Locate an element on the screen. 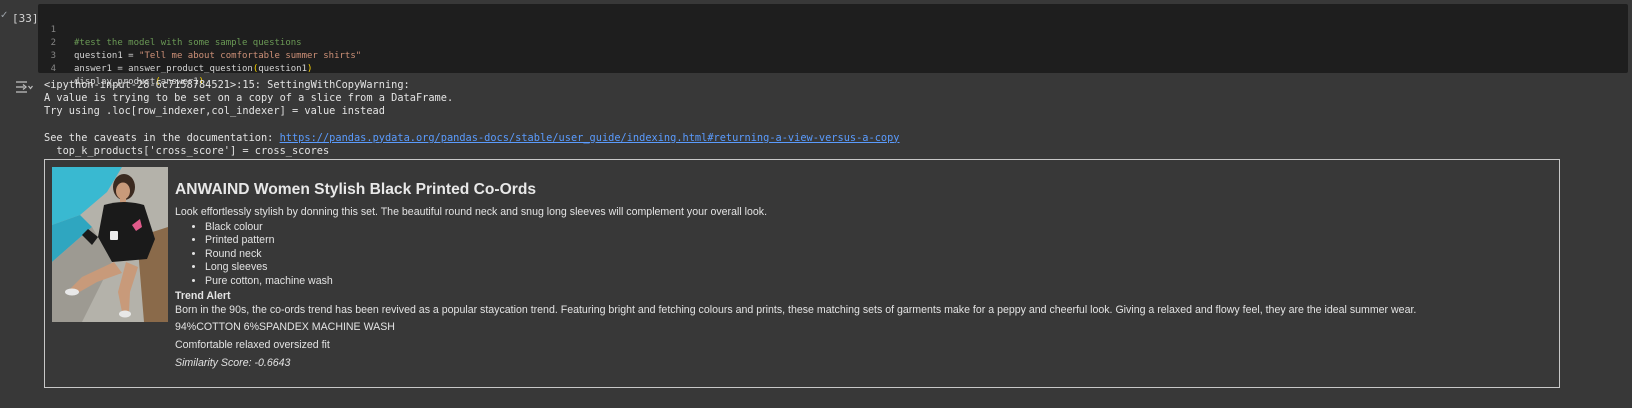 The width and height of the screenshot is (1632, 408). execution-count: [33] is located at coordinates (25, 18).